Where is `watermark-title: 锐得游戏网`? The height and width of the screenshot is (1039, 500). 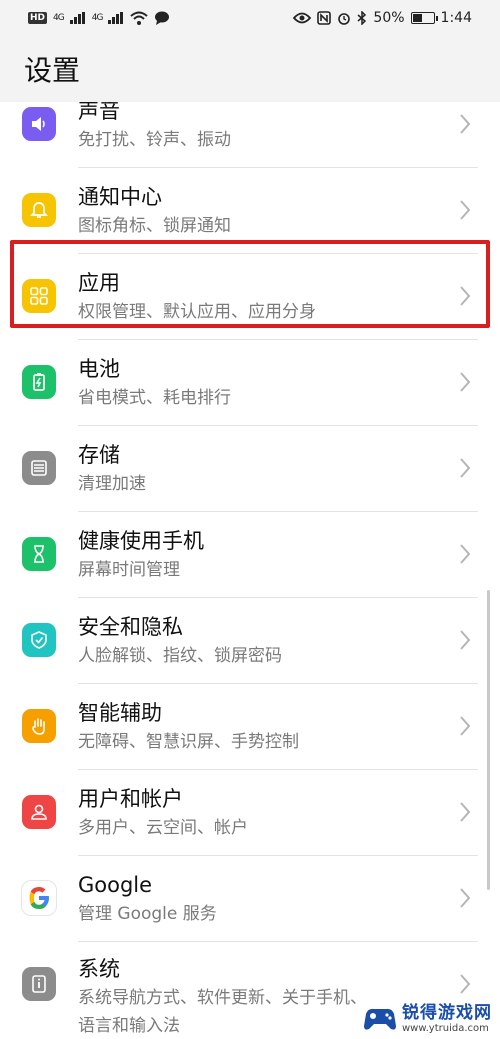
watermark-title: 锐得游戏网 is located at coordinates (447, 1013).